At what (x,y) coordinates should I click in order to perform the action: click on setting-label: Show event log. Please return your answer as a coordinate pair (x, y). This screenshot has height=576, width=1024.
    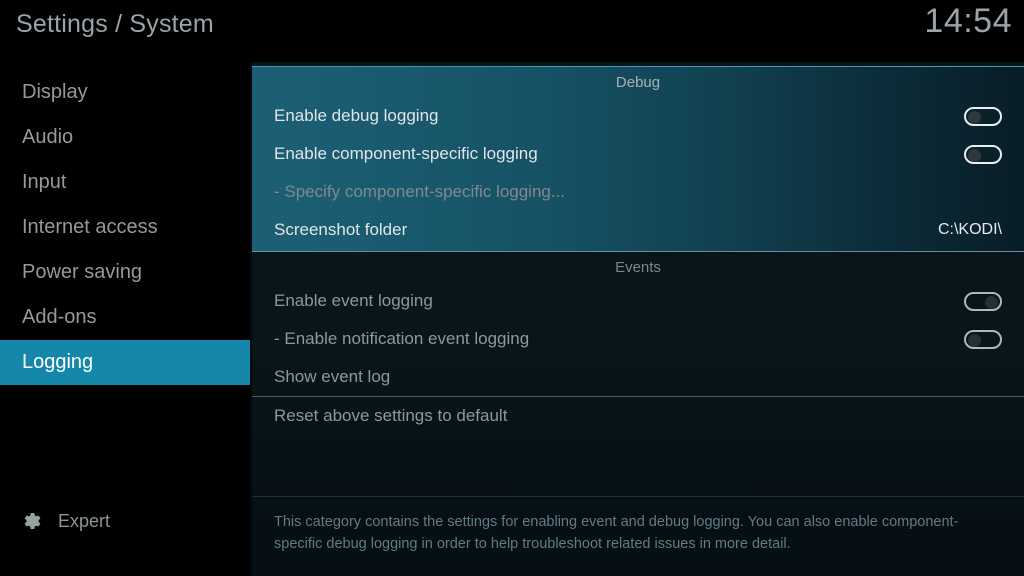
    Looking at the image, I should click on (332, 376).